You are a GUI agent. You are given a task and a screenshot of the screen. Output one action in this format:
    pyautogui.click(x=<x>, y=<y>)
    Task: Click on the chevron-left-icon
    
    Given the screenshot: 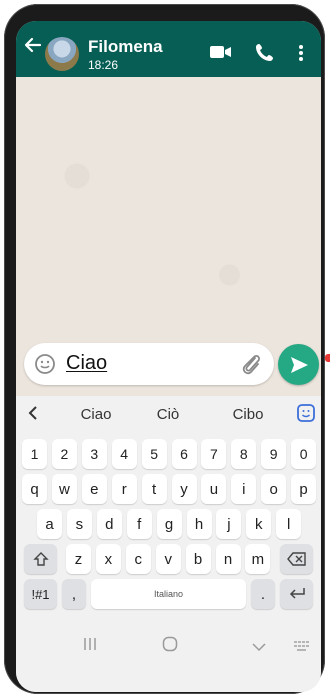 What is the action you would take?
    pyautogui.click(x=33, y=415)
    